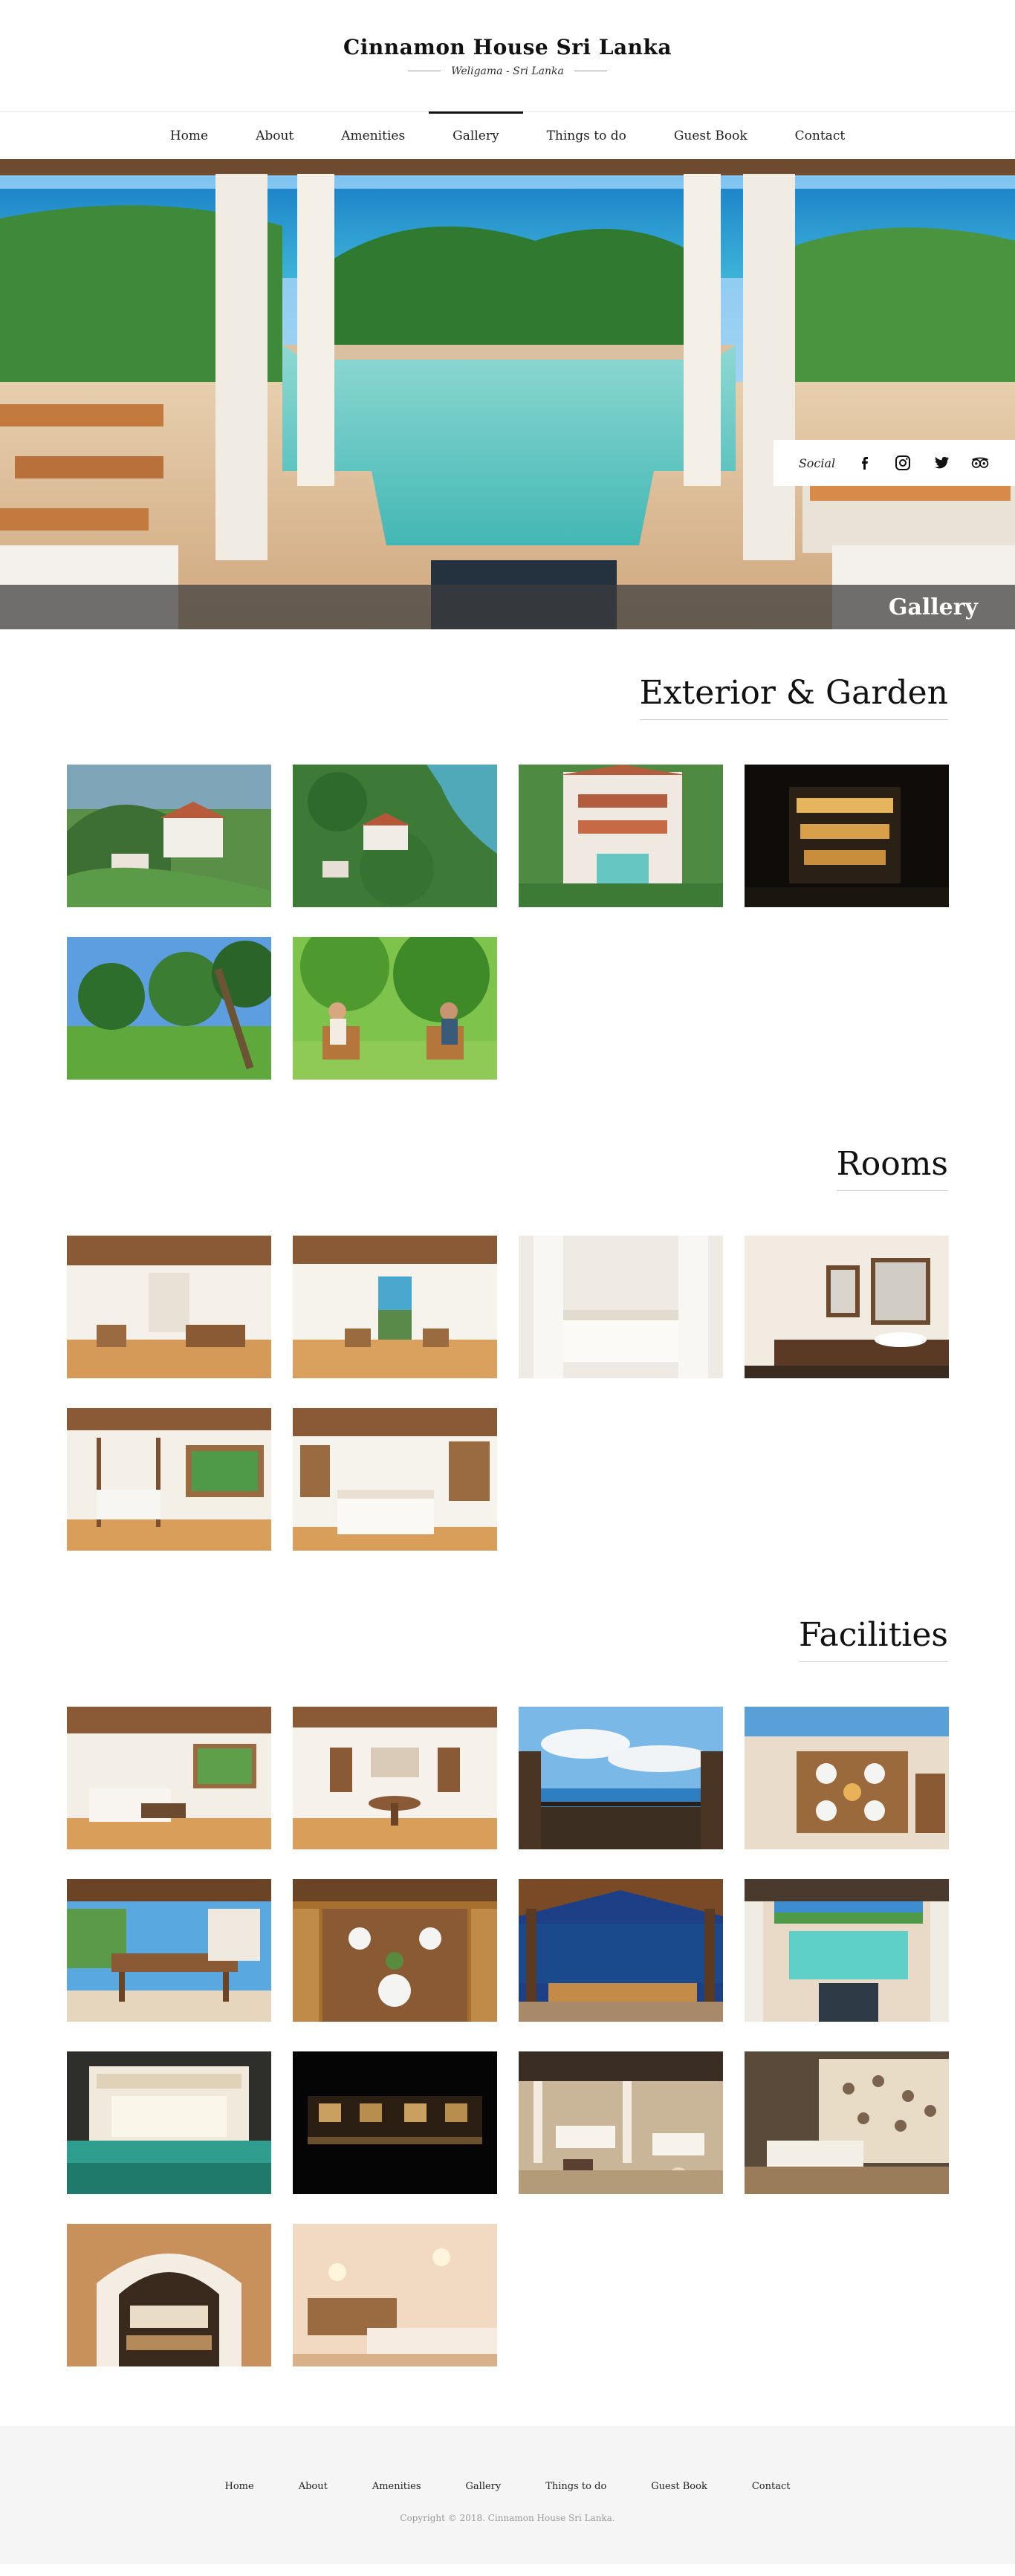 The height and width of the screenshot is (2576, 1015). I want to click on nav-item-gallery: Gallery, so click(476, 135).